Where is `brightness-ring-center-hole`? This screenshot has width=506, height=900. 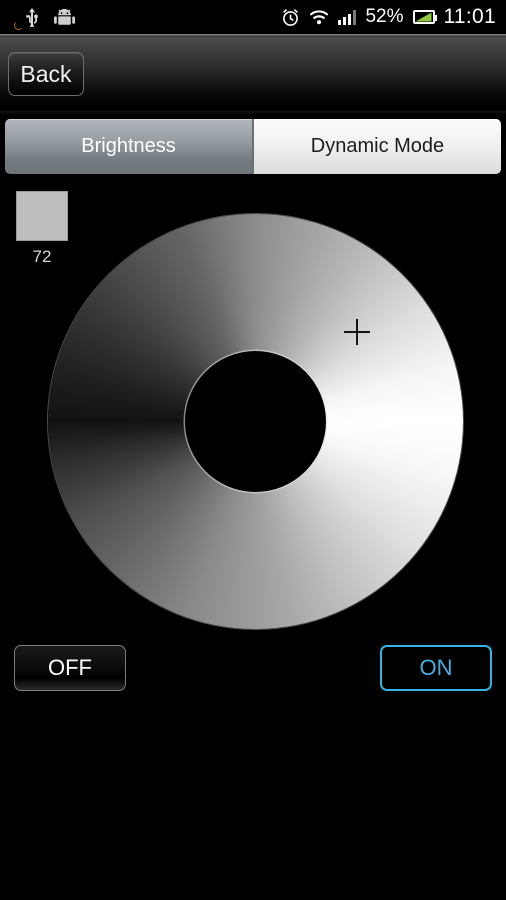 brightness-ring-center-hole is located at coordinates (255, 421).